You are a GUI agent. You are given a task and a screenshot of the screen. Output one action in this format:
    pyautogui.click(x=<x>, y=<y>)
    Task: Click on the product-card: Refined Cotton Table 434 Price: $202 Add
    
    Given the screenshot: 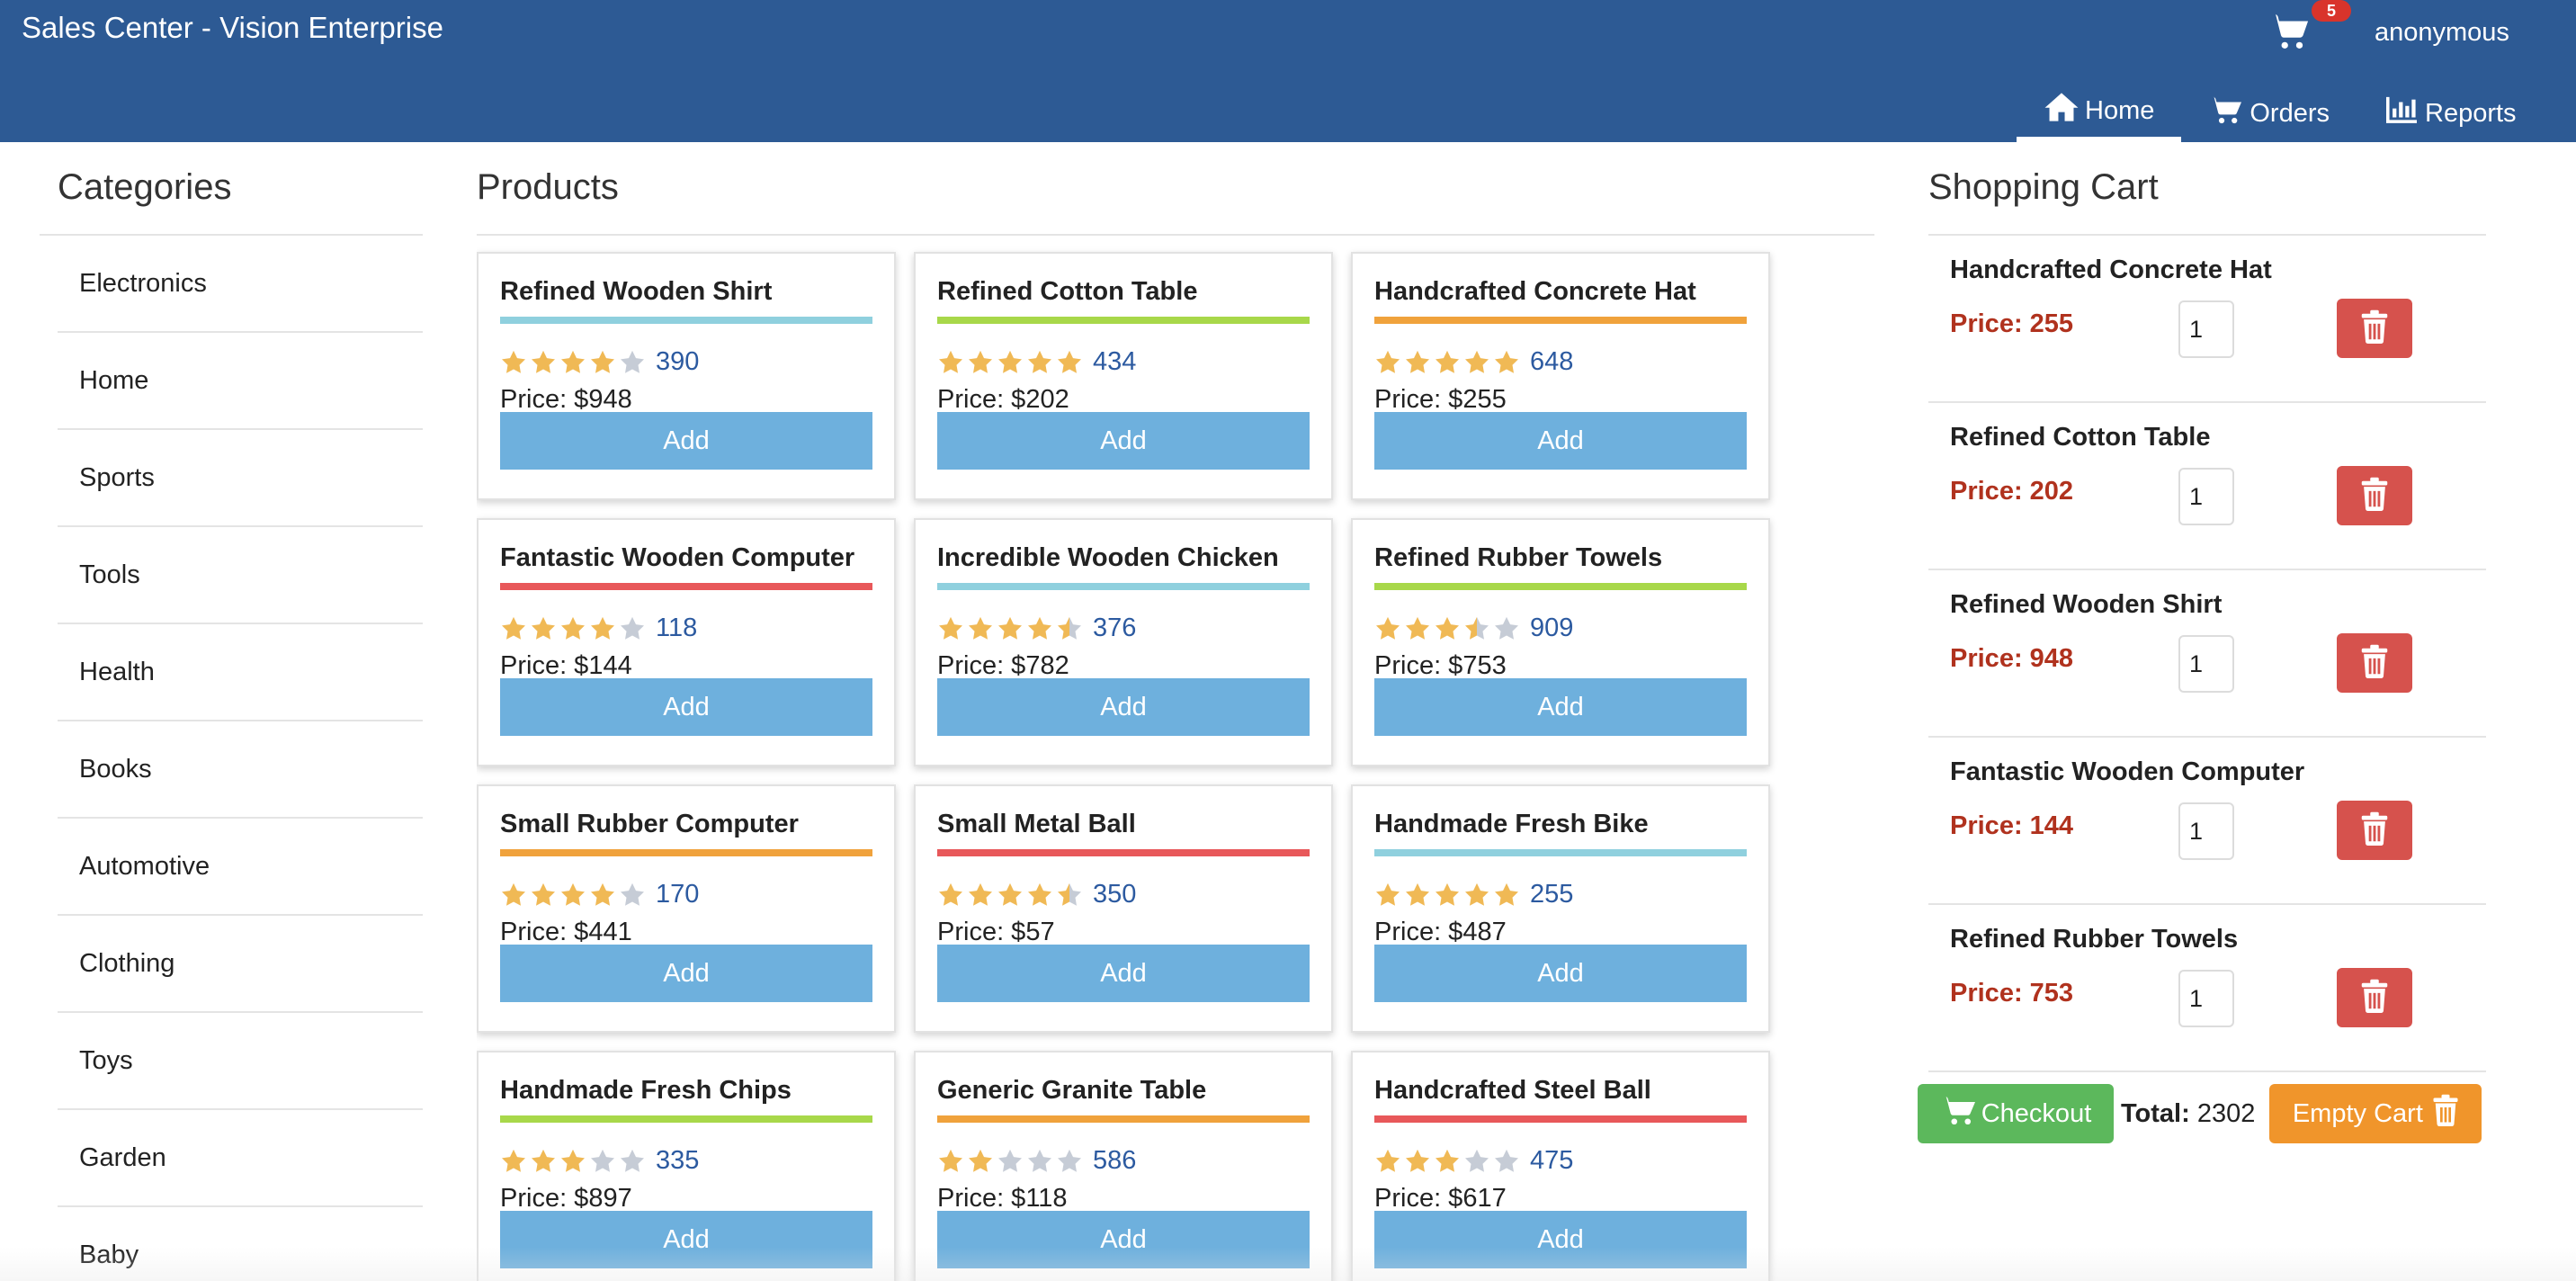 What is the action you would take?
    pyautogui.click(x=1123, y=376)
    